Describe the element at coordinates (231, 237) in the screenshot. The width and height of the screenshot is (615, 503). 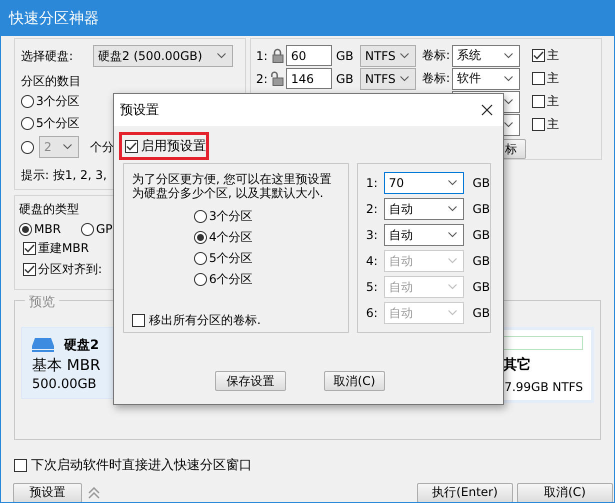
I see `radio-label: 4个分区` at that location.